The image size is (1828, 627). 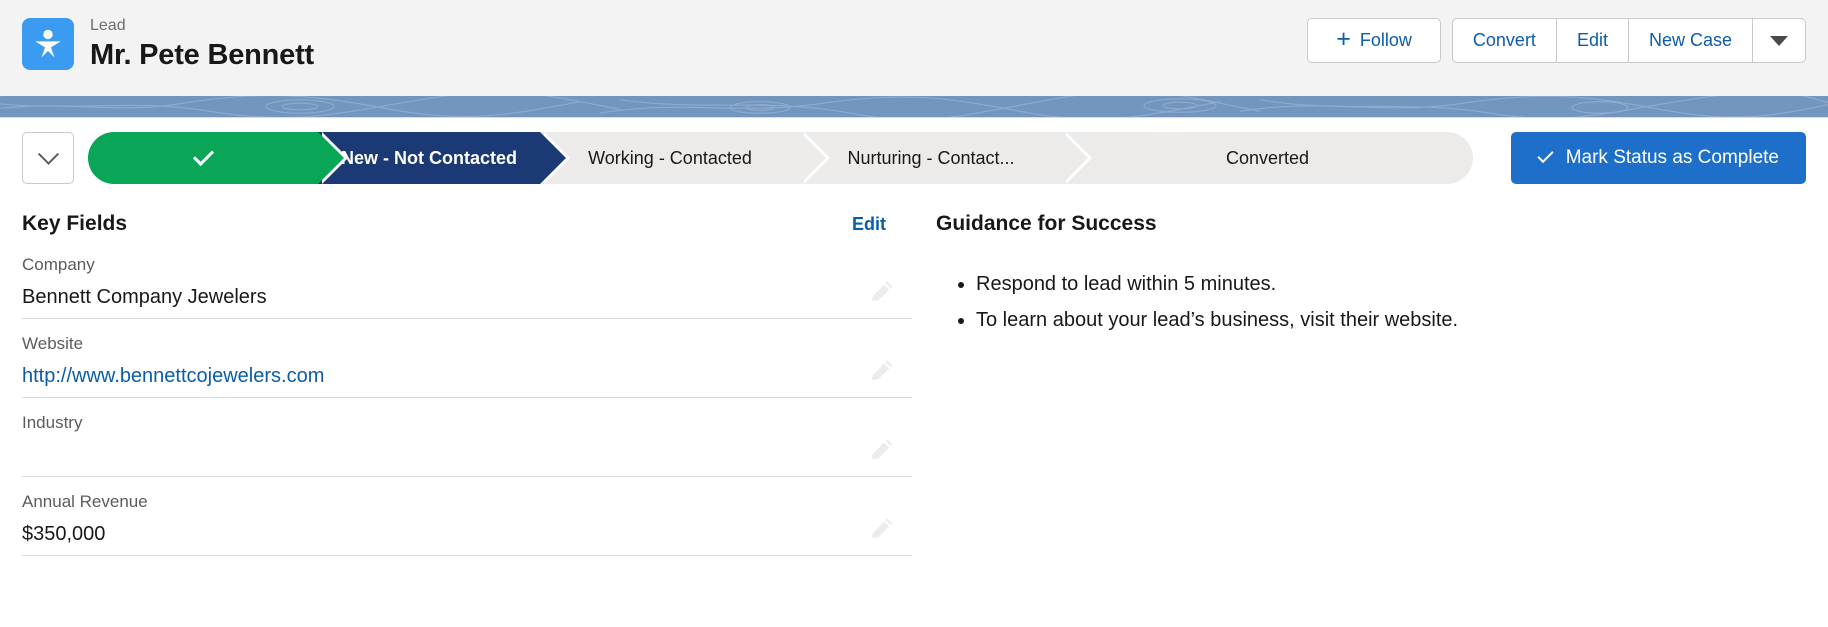 What do you see at coordinates (144, 297) in the screenshot?
I see `field-value: Bennett Company Jewelers` at bounding box center [144, 297].